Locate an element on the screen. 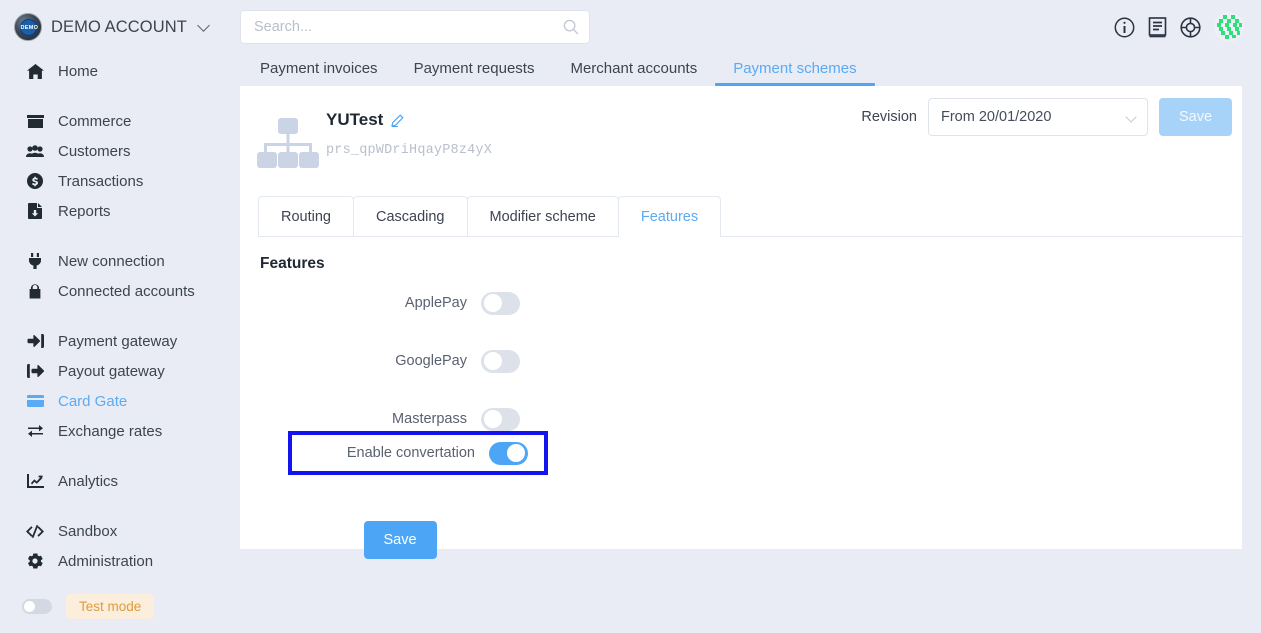 The height and width of the screenshot is (633, 1261). sidebar-item-payout-gateway: Payout gateway is located at coordinates (120, 371).